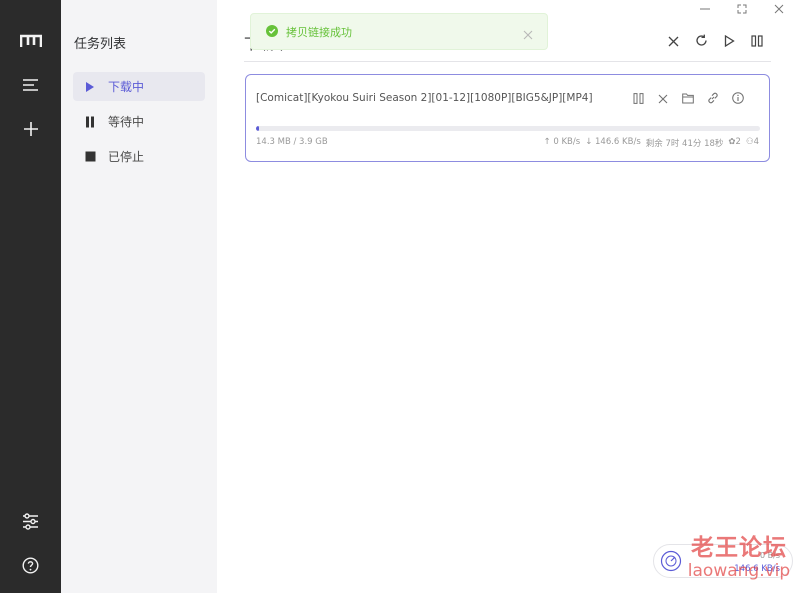 The height and width of the screenshot is (593, 800). Describe the element at coordinates (739, 571) in the screenshot. I see `watermark-line2: laowang.vip` at that location.